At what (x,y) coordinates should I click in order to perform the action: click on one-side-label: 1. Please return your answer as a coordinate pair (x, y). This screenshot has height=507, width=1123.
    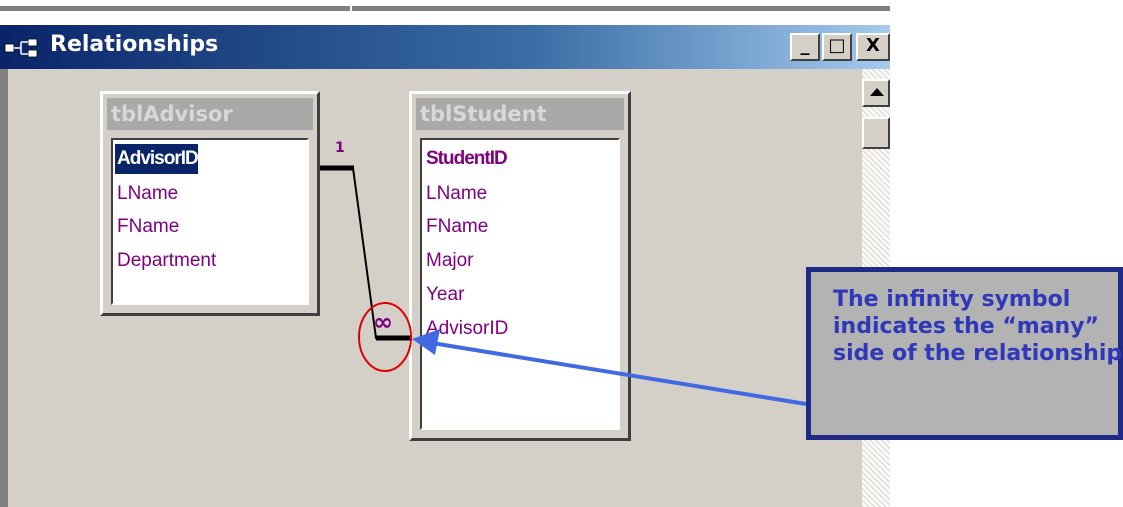
    Looking at the image, I should click on (340, 148).